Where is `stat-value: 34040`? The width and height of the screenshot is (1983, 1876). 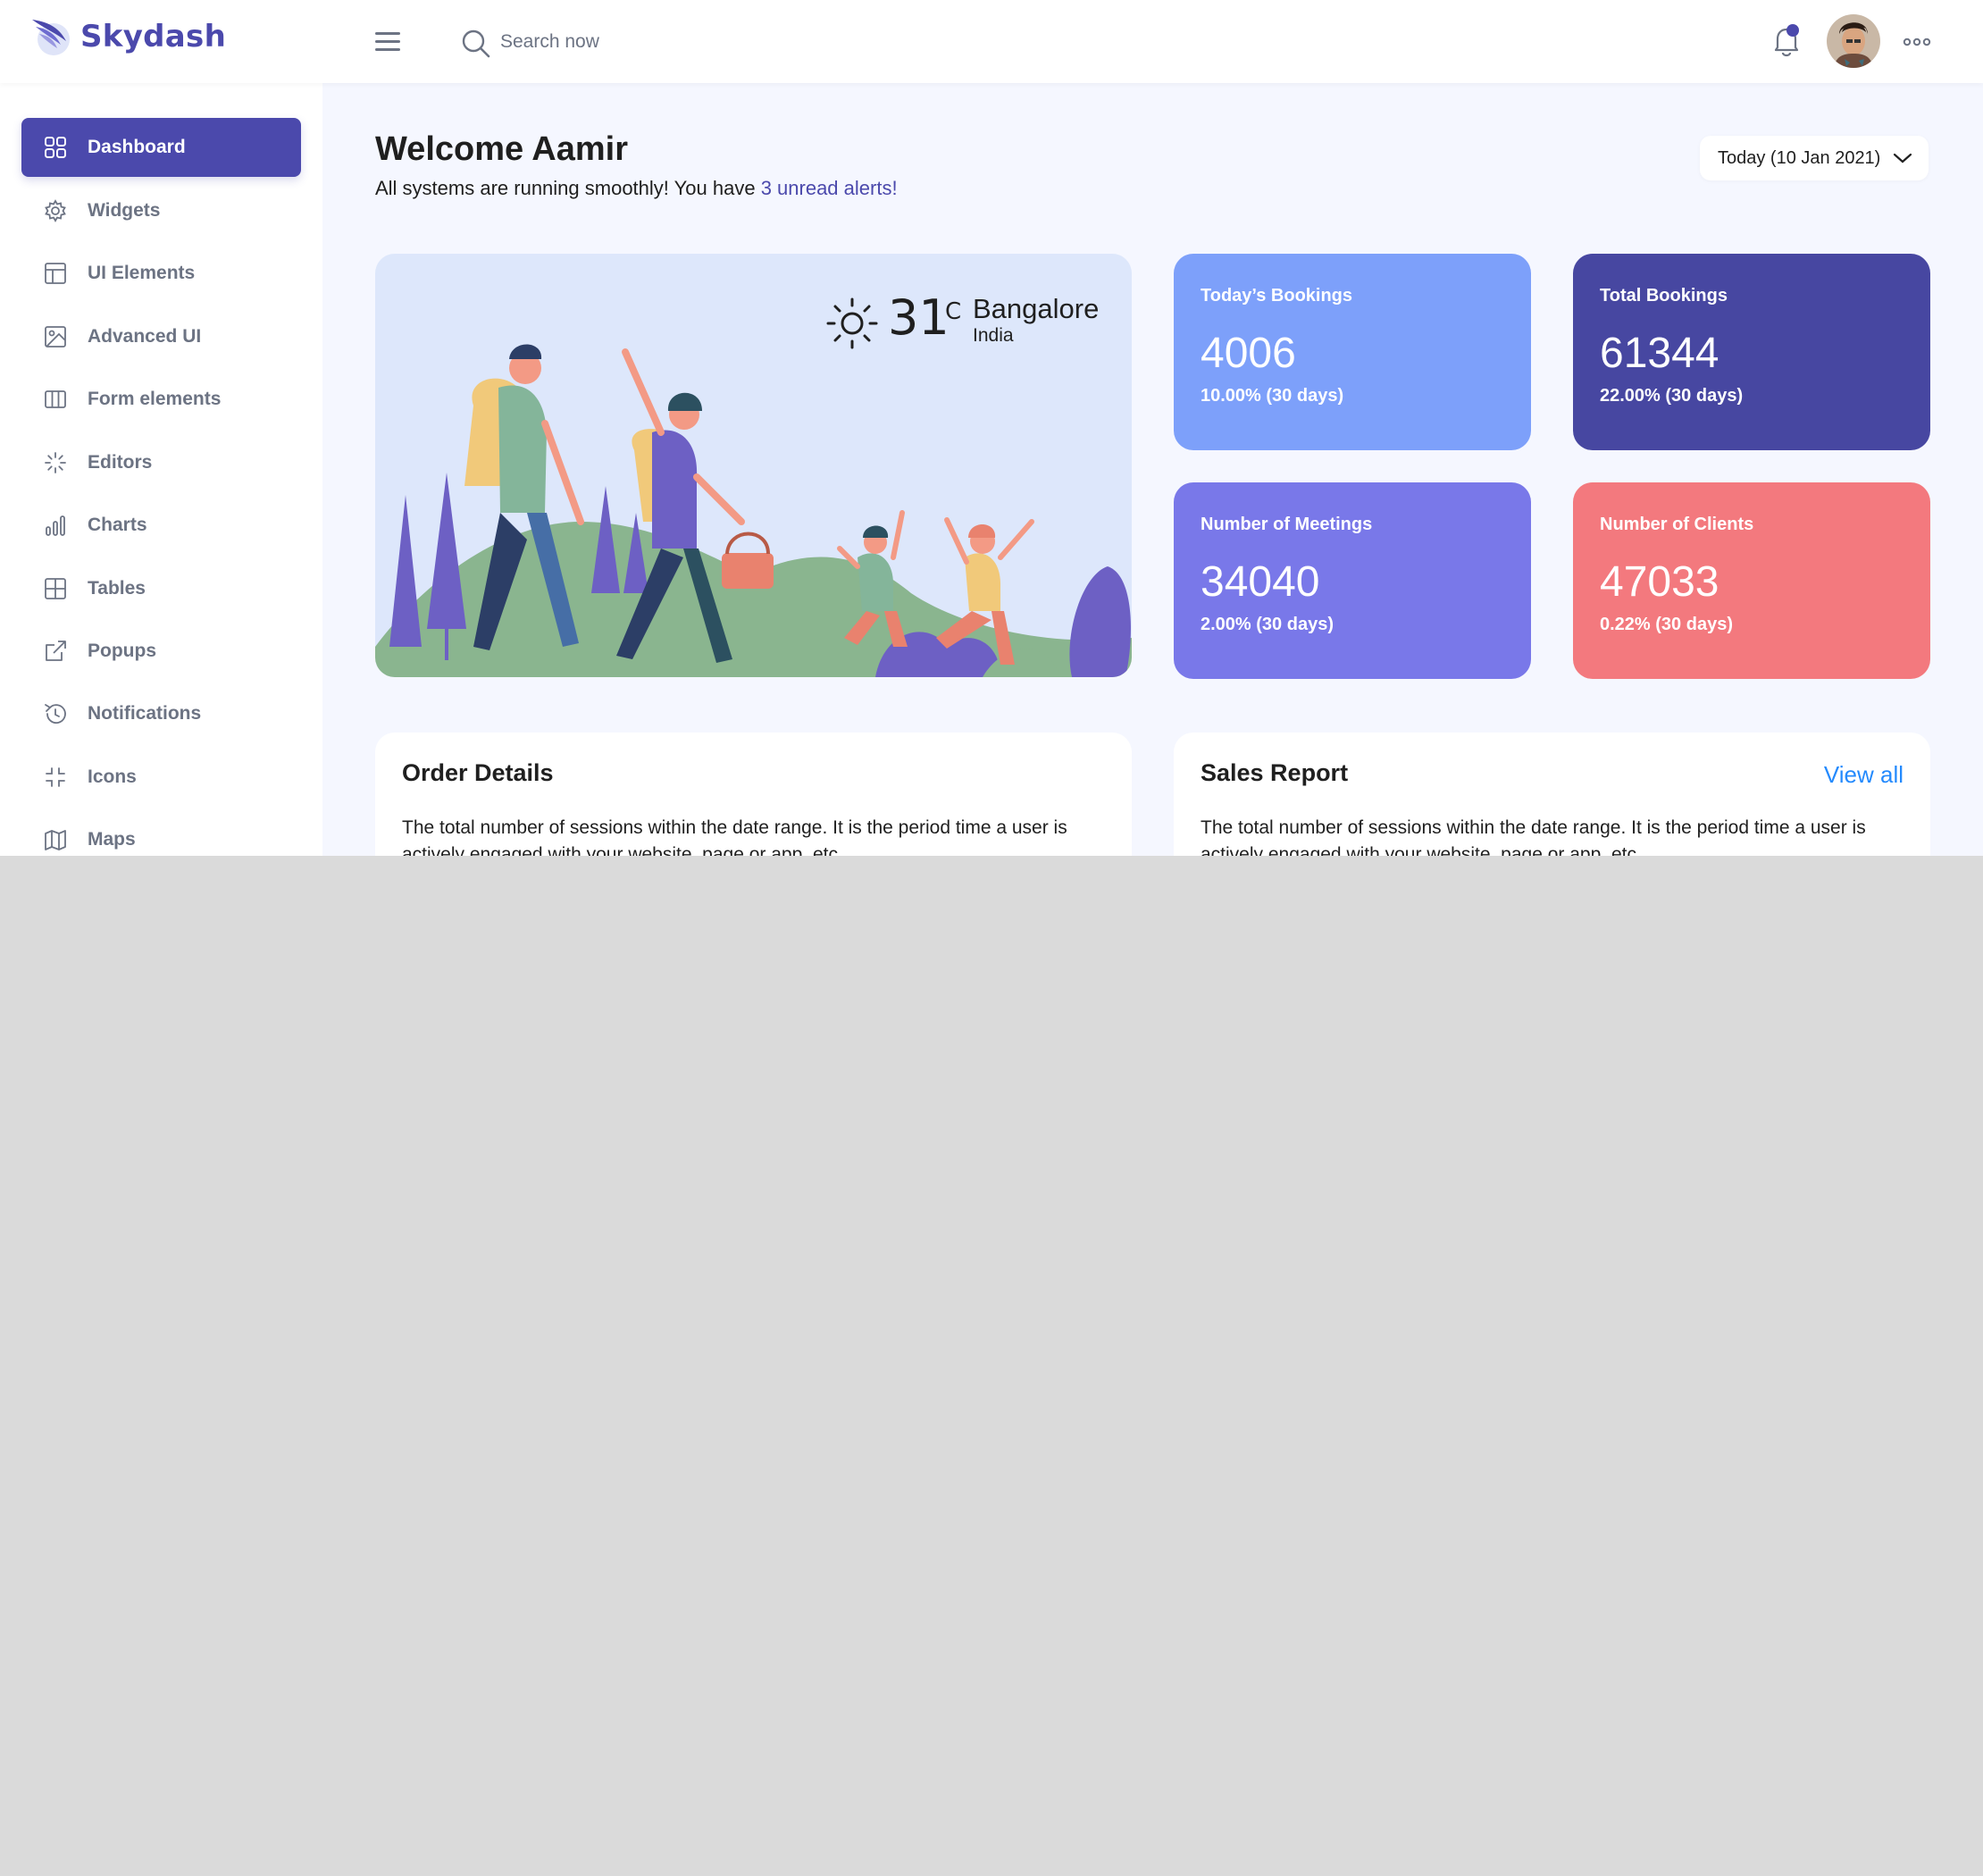
stat-value: 34040 is located at coordinates (1260, 582).